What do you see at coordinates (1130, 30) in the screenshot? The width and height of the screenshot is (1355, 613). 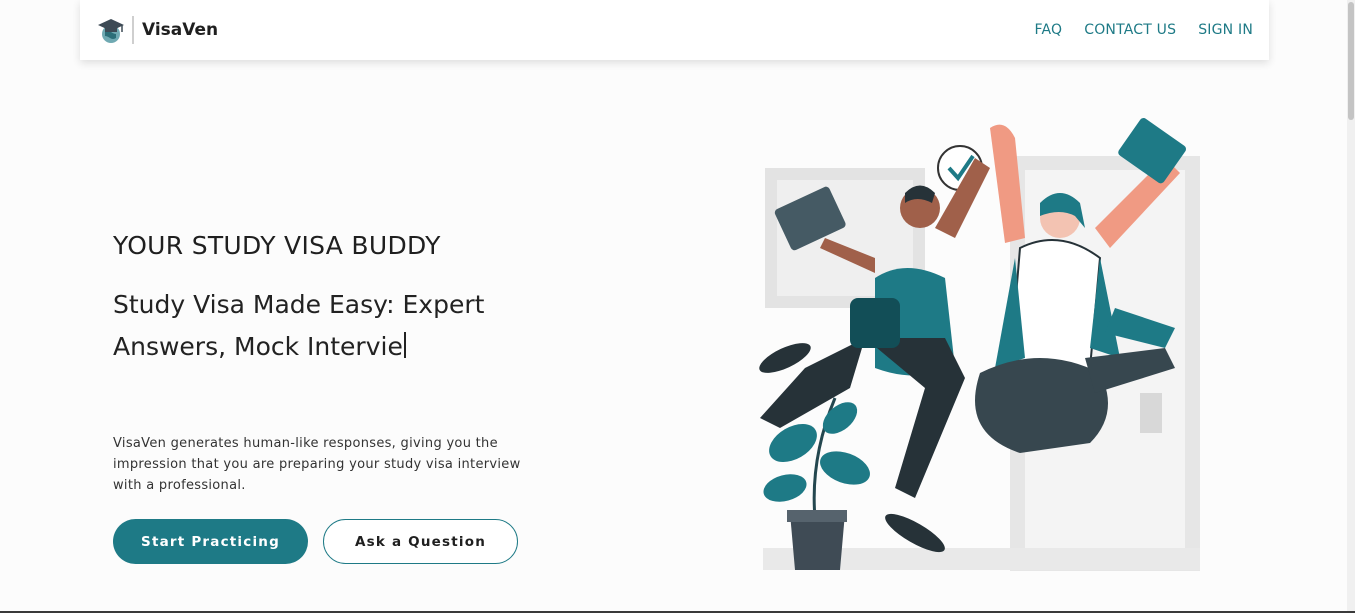 I see `nav-link-contact-us: CONTACT US` at bounding box center [1130, 30].